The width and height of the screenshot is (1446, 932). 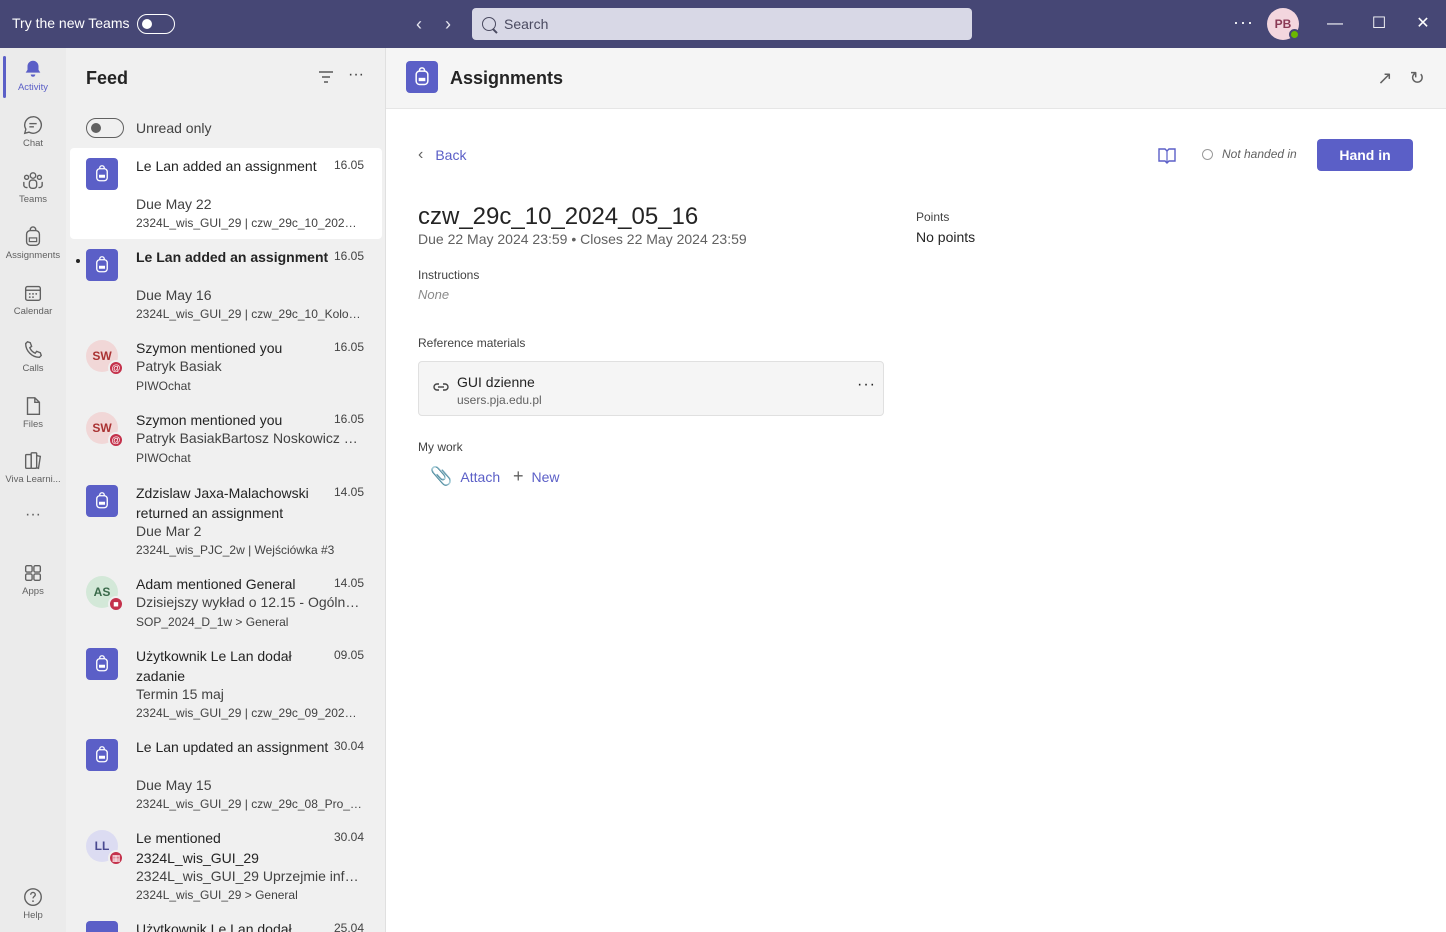 I want to click on back-label: Back, so click(x=451, y=155).